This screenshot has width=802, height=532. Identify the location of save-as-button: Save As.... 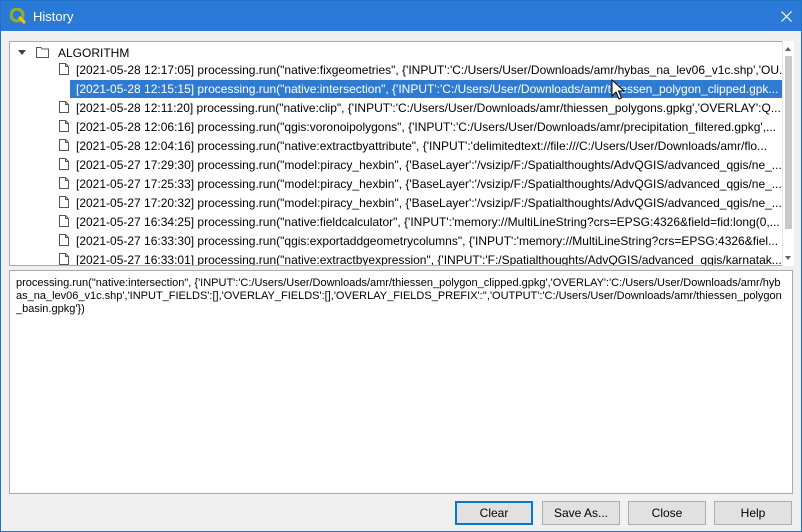
(581, 513).